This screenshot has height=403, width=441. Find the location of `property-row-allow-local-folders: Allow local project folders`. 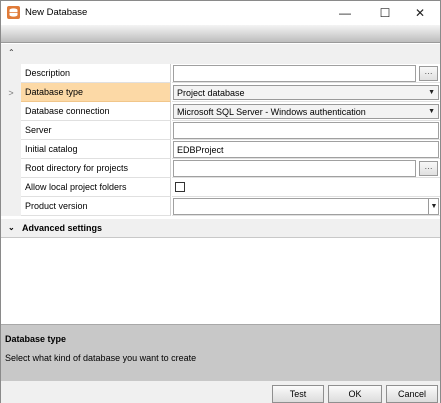

property-row-allow-local-folders: Allow local project folders is located at coordinates (220, 187).